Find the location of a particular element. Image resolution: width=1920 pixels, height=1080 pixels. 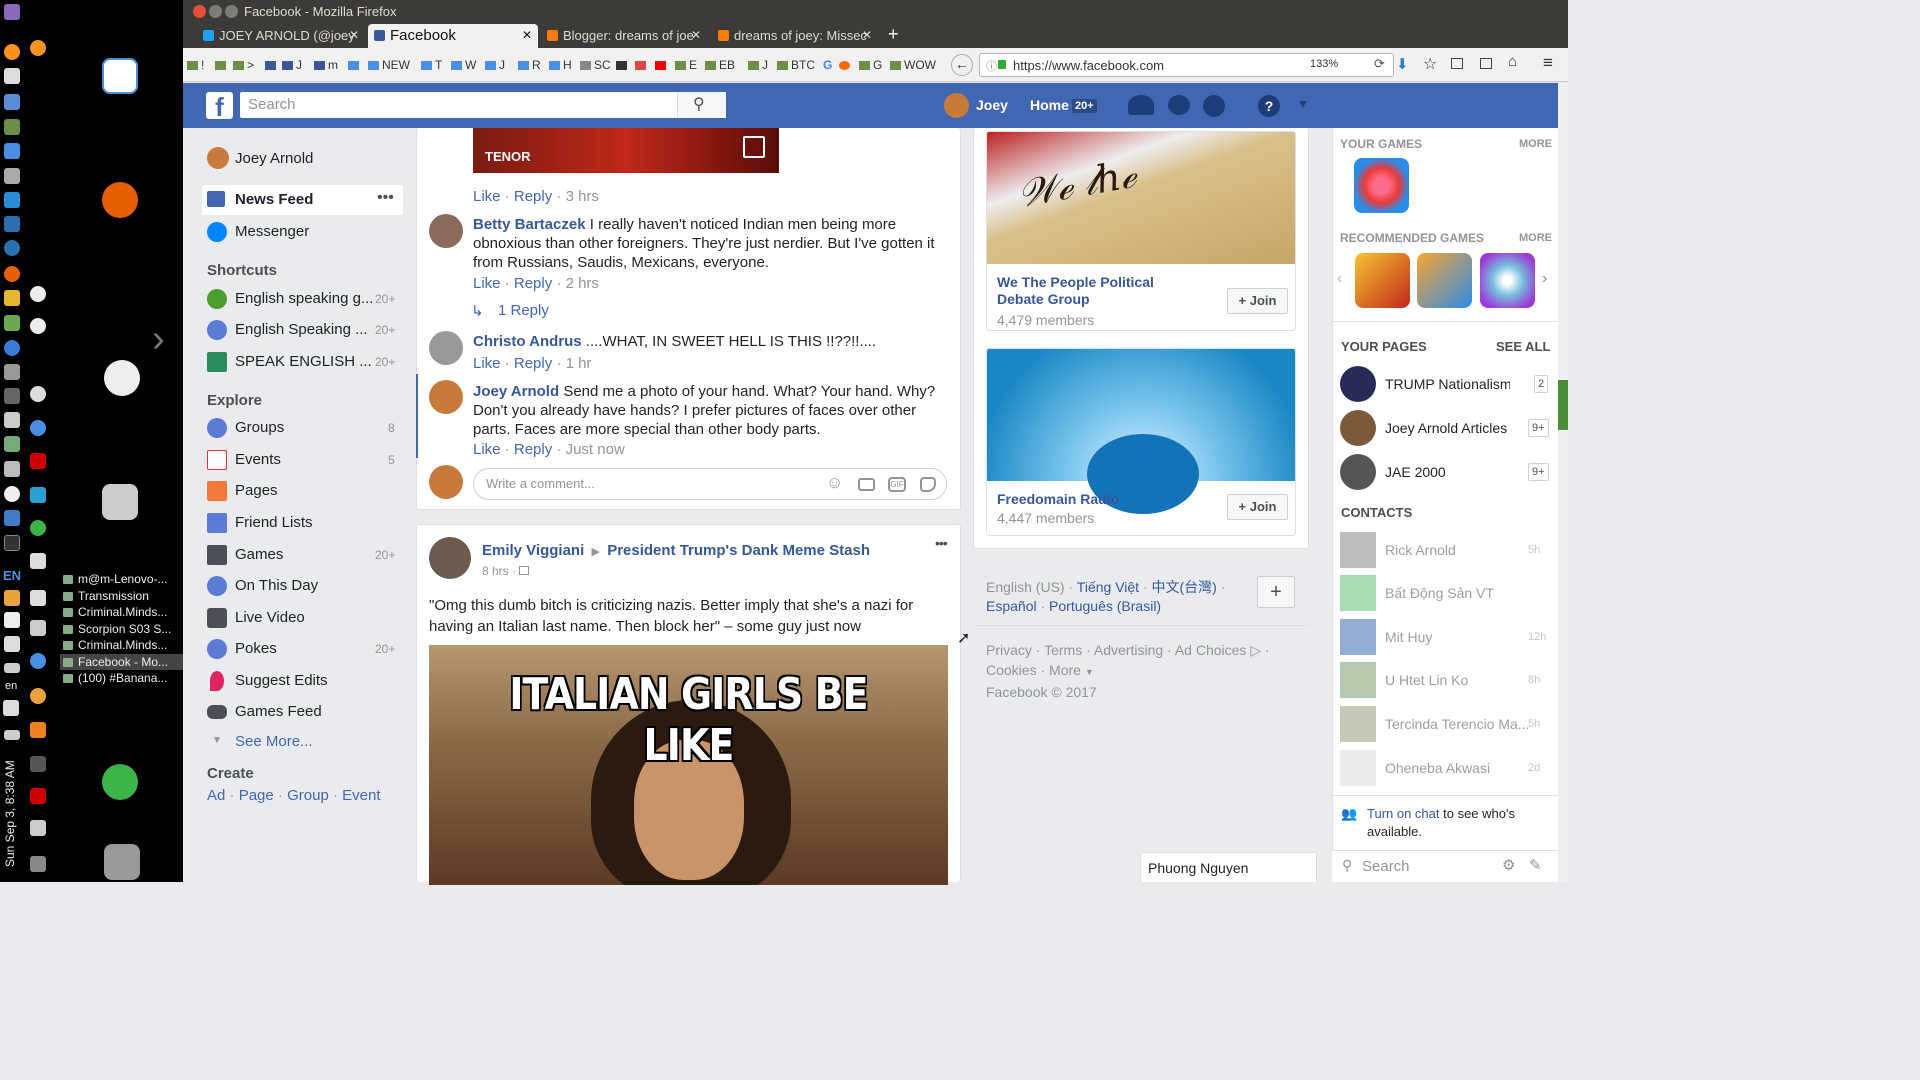

post-time: 8 hrs is located at coordinates (495, 571).